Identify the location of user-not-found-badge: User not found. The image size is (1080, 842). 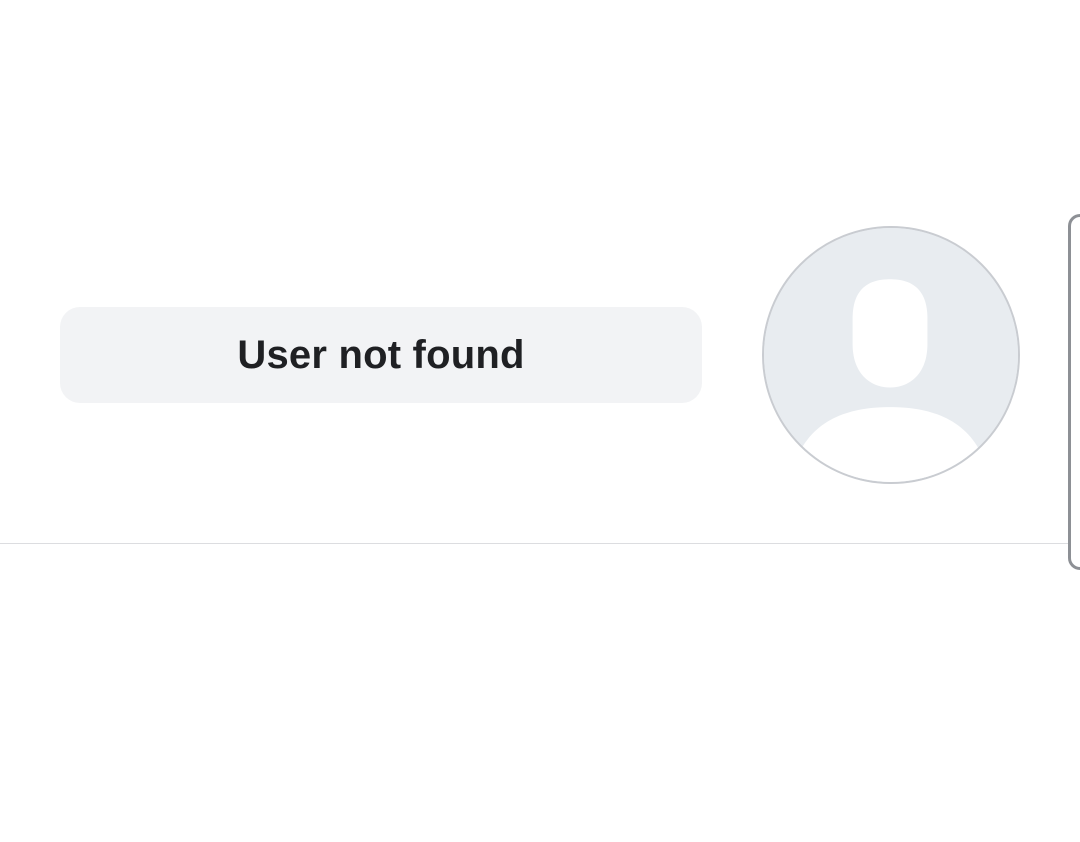
(381, 355).